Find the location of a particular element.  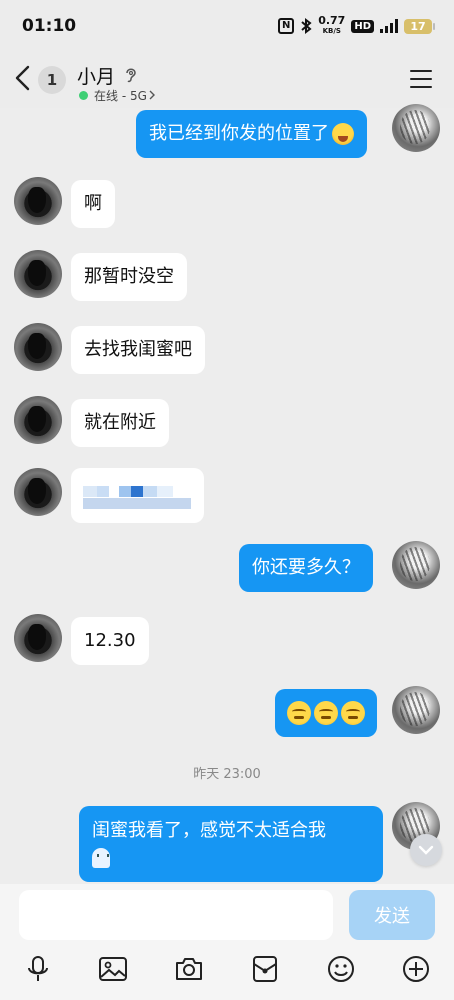

ghost-emoji-icon is located at coordinates (101, 858).